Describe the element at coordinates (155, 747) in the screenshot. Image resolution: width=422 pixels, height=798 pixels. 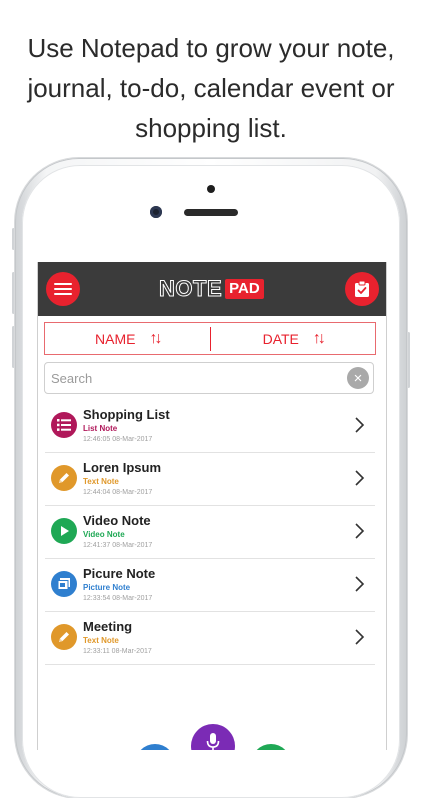
I see `add-picture-note-button` at that location.